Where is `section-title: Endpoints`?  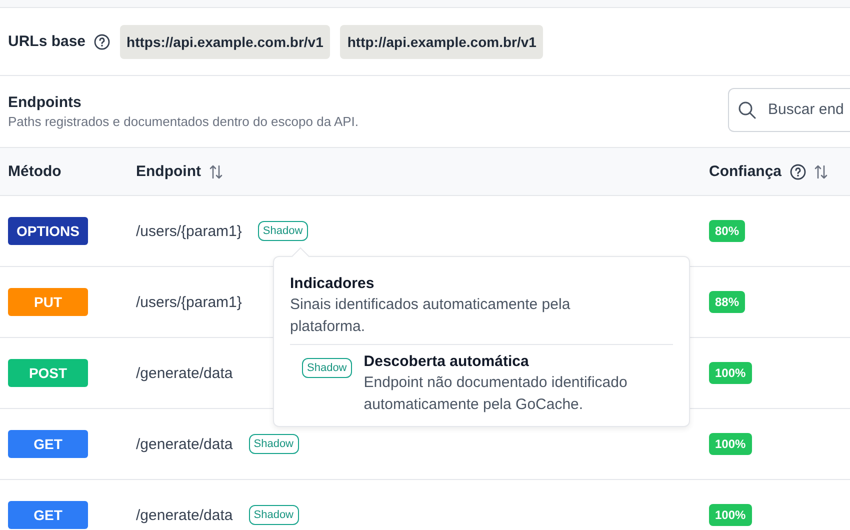
section-title: Endpoints is located at coordinates (45, 102).